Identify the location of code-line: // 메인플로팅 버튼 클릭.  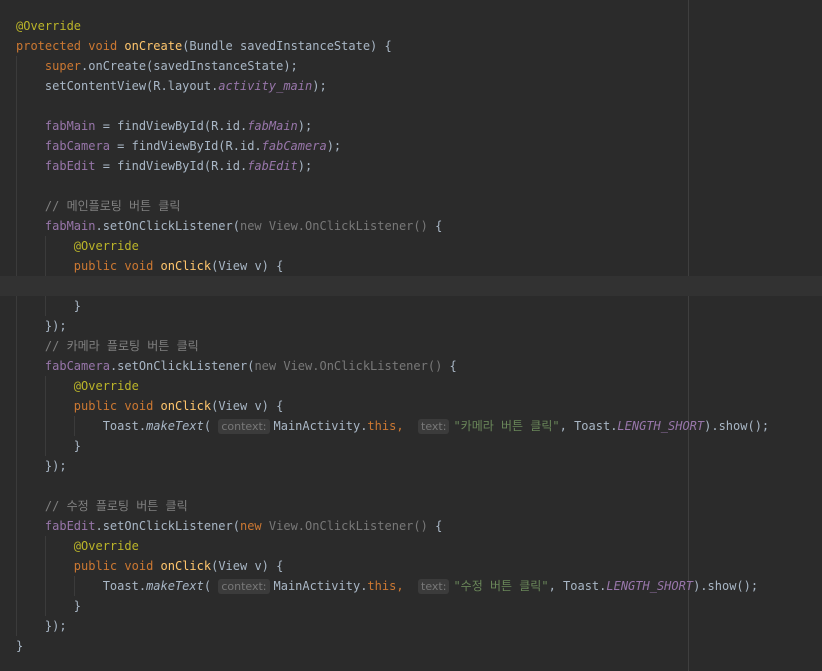
(392, 206).